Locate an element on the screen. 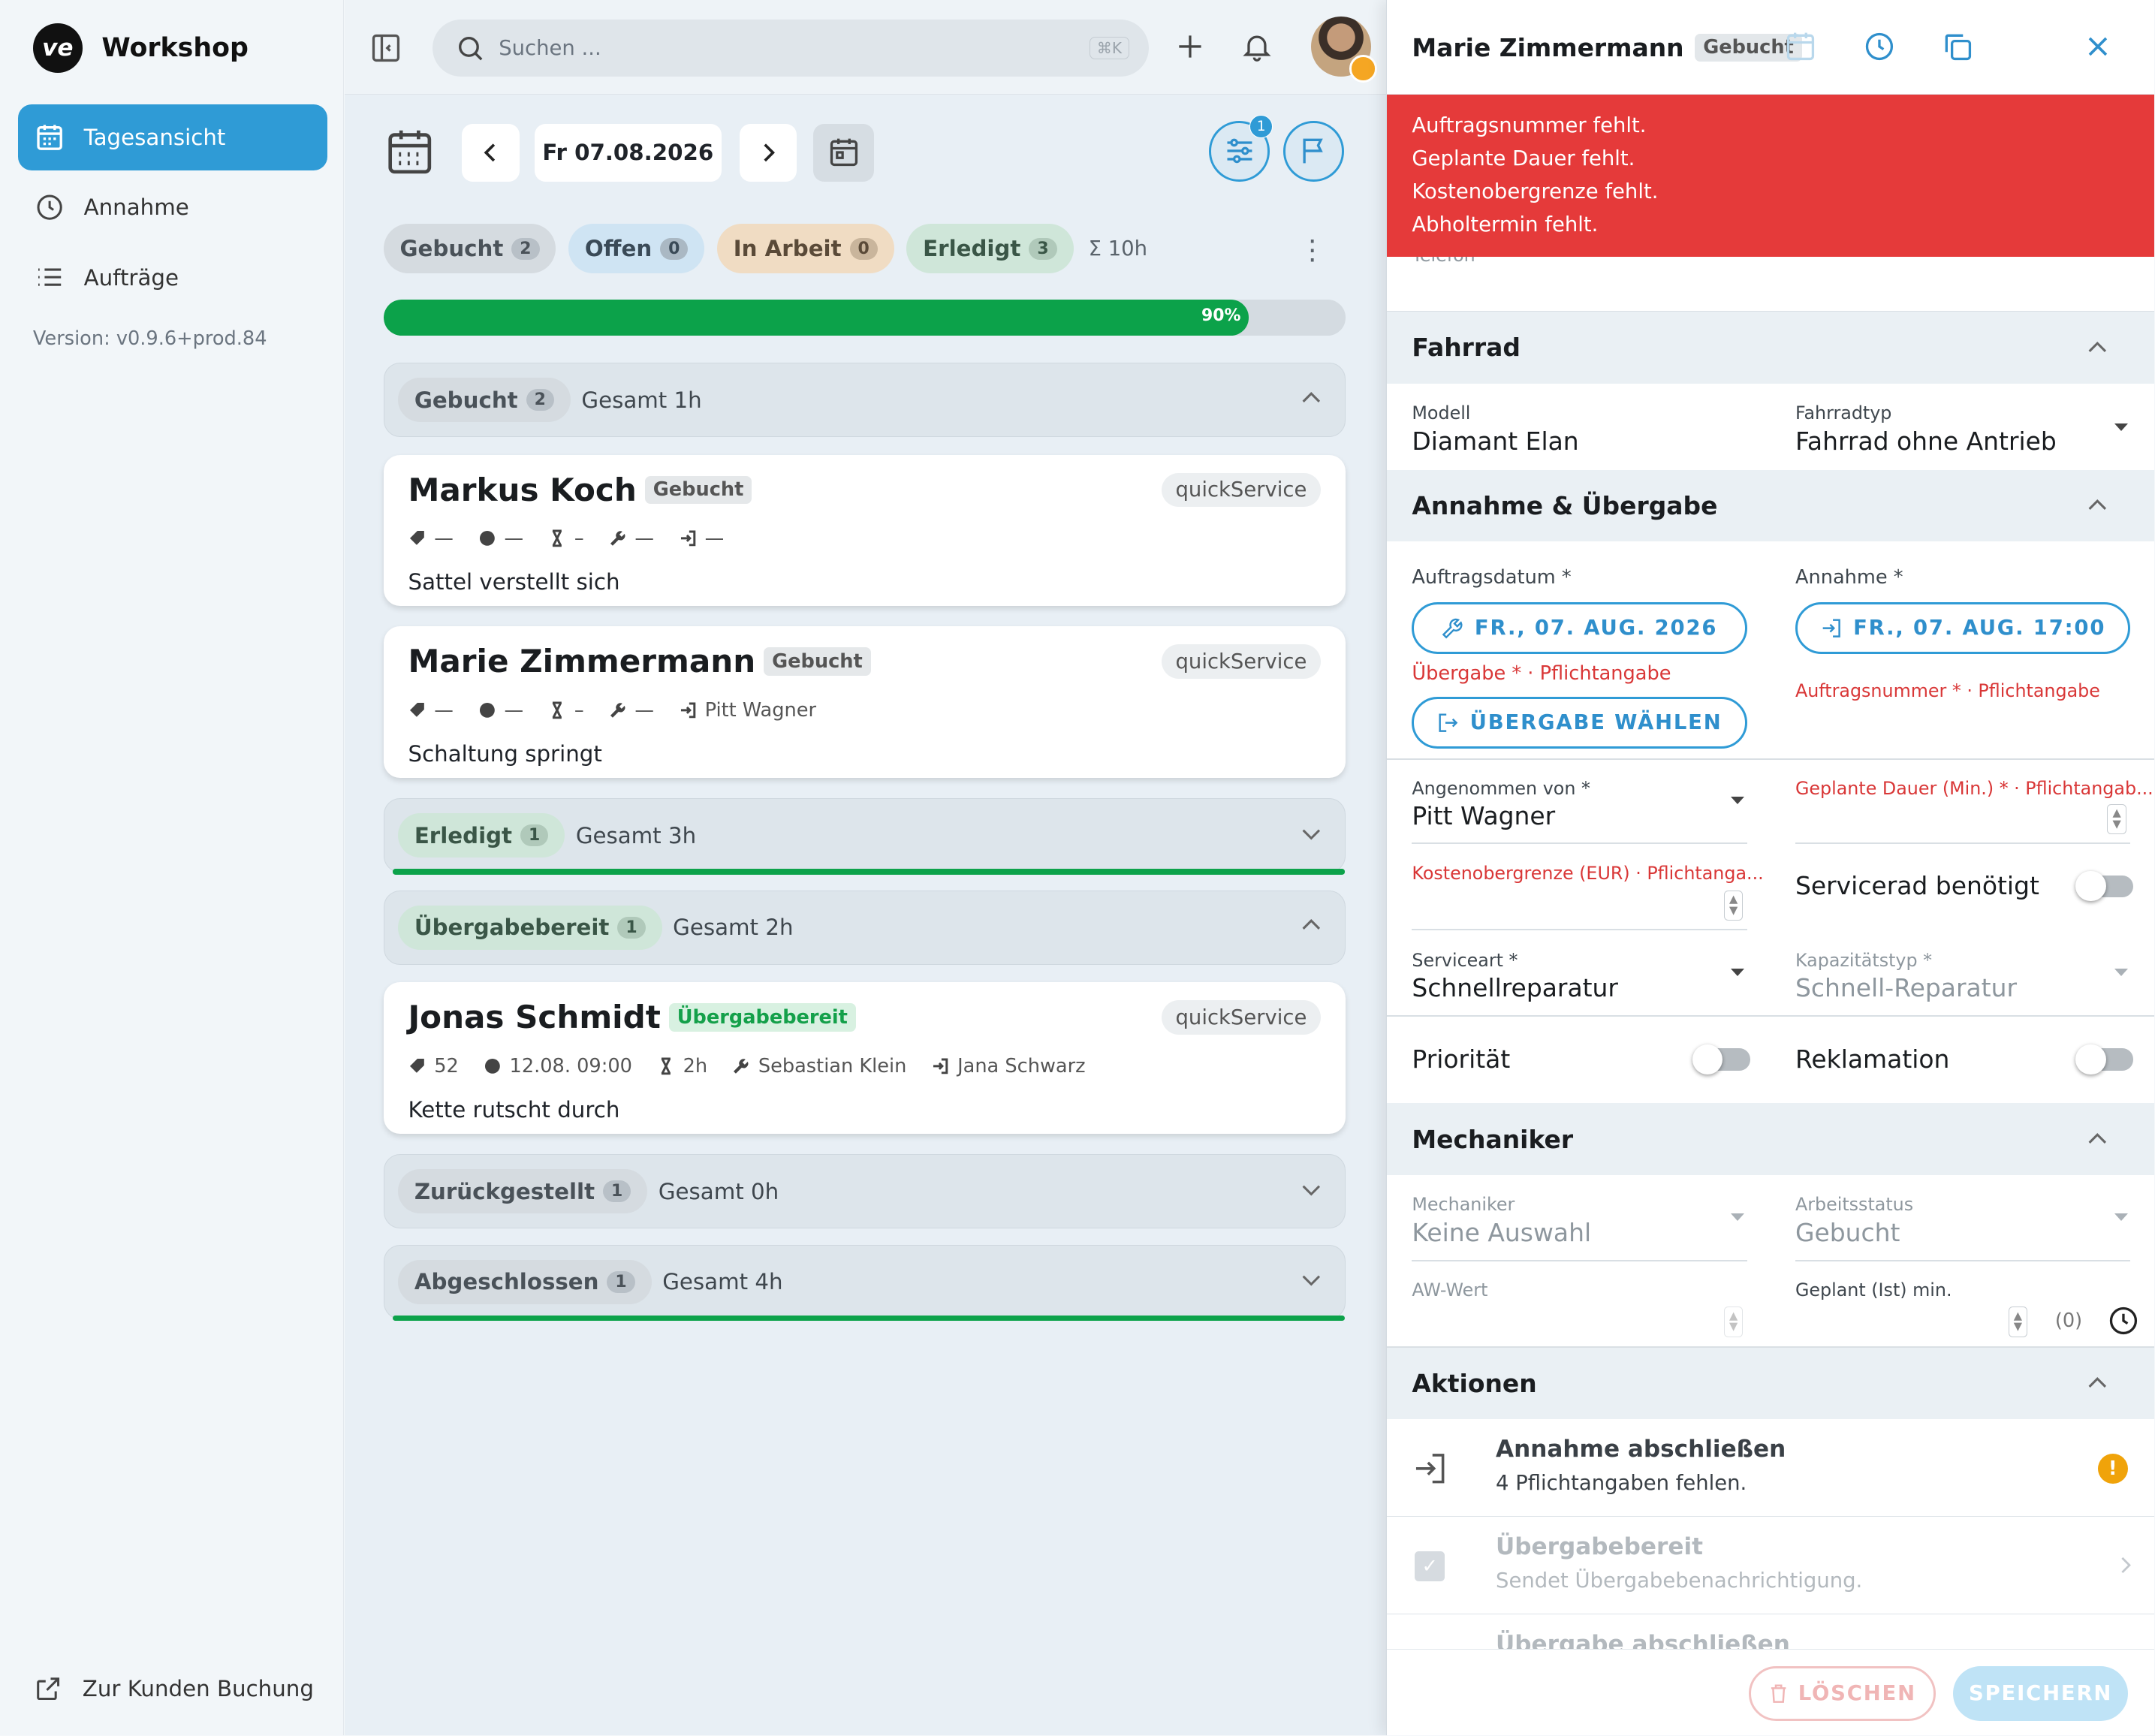 This screenshot has width=2155, height=1736. current-date: Fr 07.08.2026 is located at coordinates (628, 152).